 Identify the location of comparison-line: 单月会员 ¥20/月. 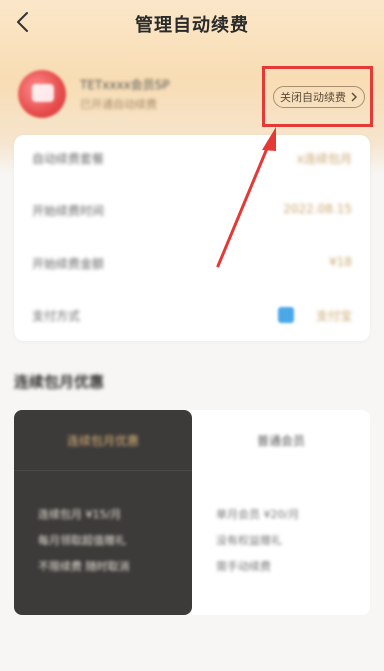
(258, 514).